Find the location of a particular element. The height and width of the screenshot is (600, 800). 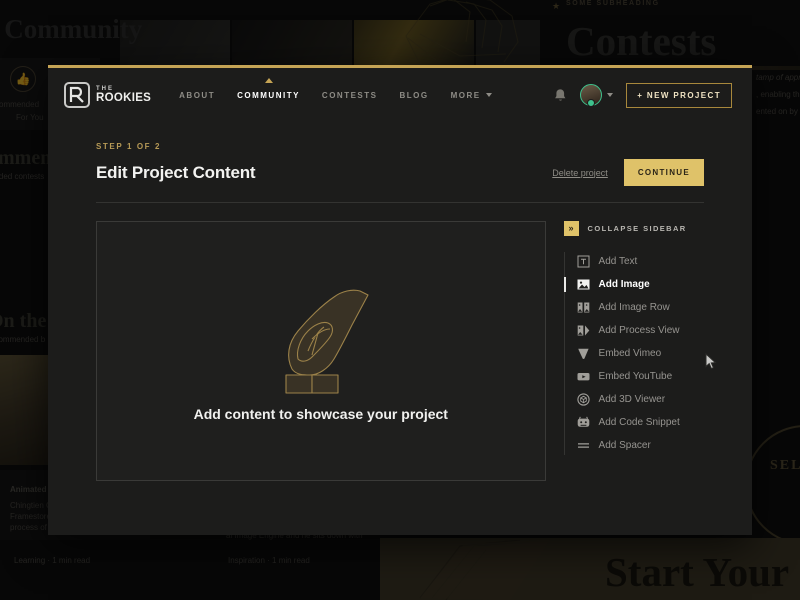

menu-item-embed-youtube: Embed YouTube is located at coordinates (634, 376).